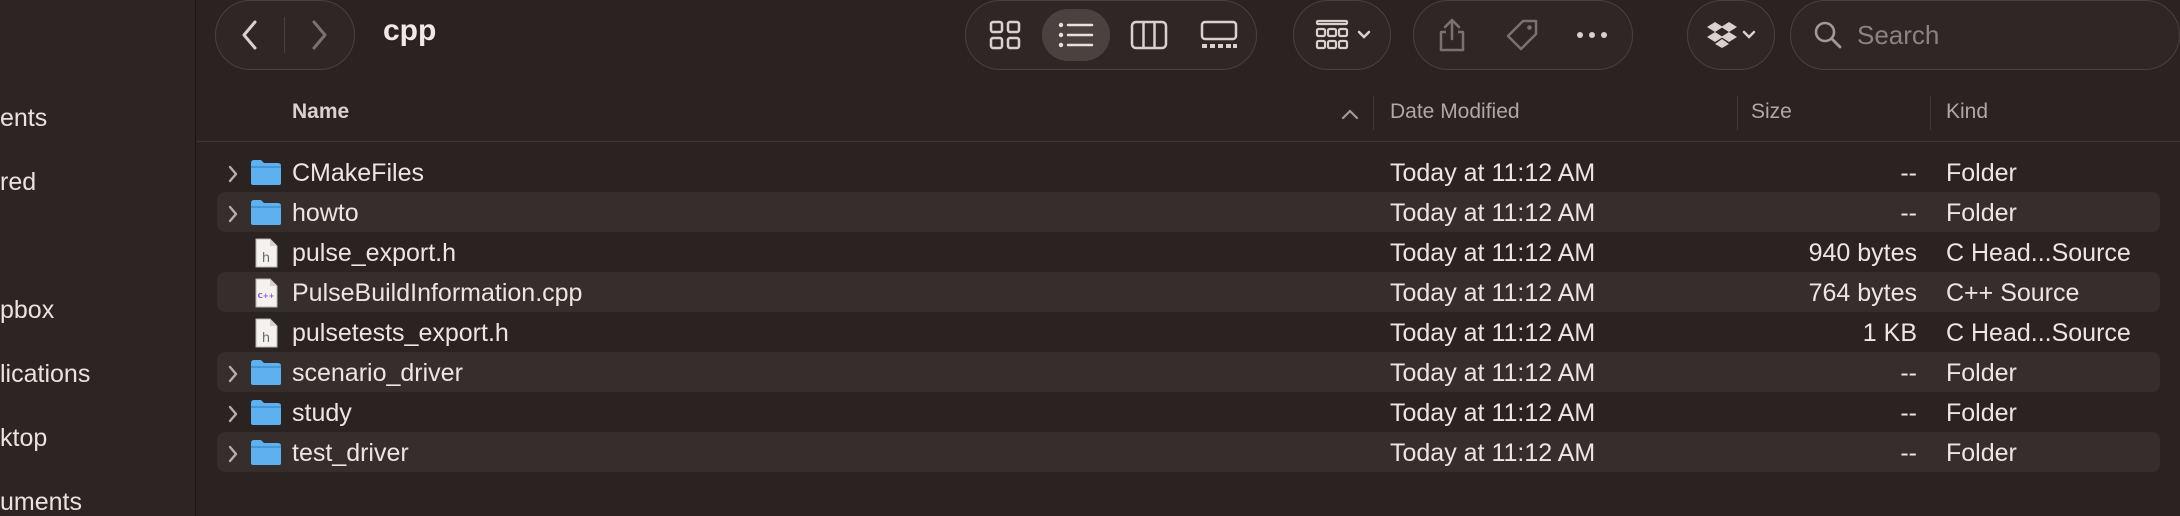  I want to click on share-button, so click(1452, 35).